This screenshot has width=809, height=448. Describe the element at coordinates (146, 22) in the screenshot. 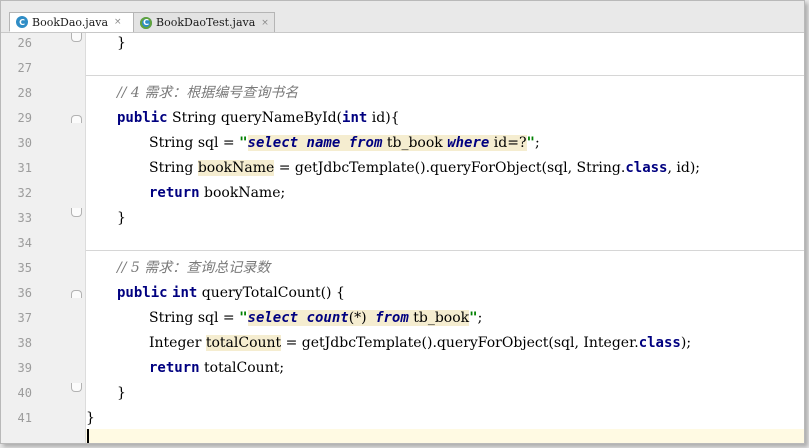

I see `test-class-c-icon: C` at that location.